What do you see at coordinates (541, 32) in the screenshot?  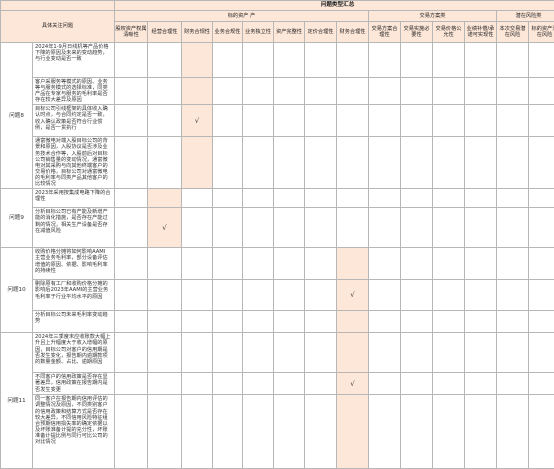 I see `column-header: 标的资产潜在风险` at bounding box center [541, 32].